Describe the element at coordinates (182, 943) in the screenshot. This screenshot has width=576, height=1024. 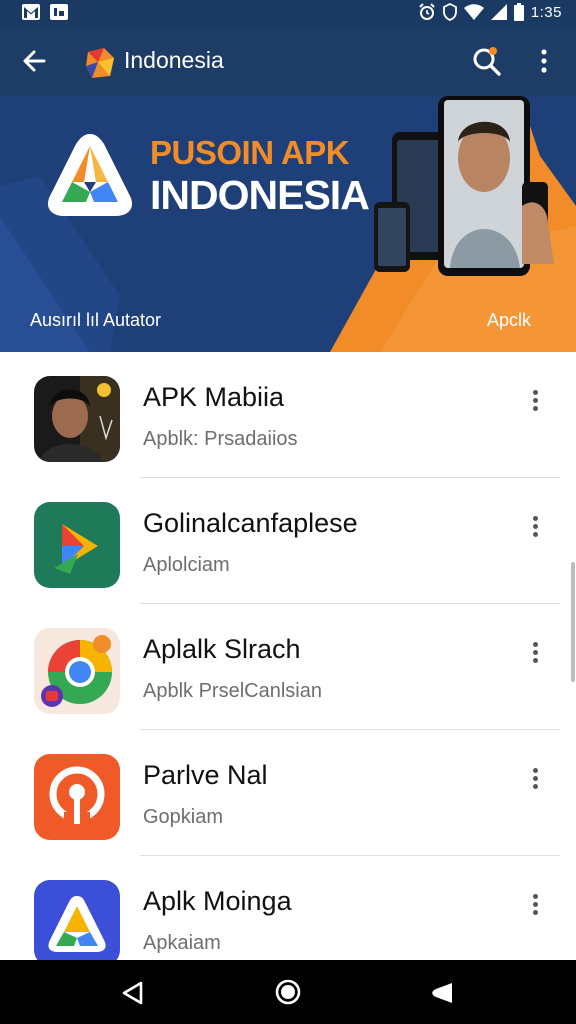
I see `app-subtitle: Apkaiam` at that location.